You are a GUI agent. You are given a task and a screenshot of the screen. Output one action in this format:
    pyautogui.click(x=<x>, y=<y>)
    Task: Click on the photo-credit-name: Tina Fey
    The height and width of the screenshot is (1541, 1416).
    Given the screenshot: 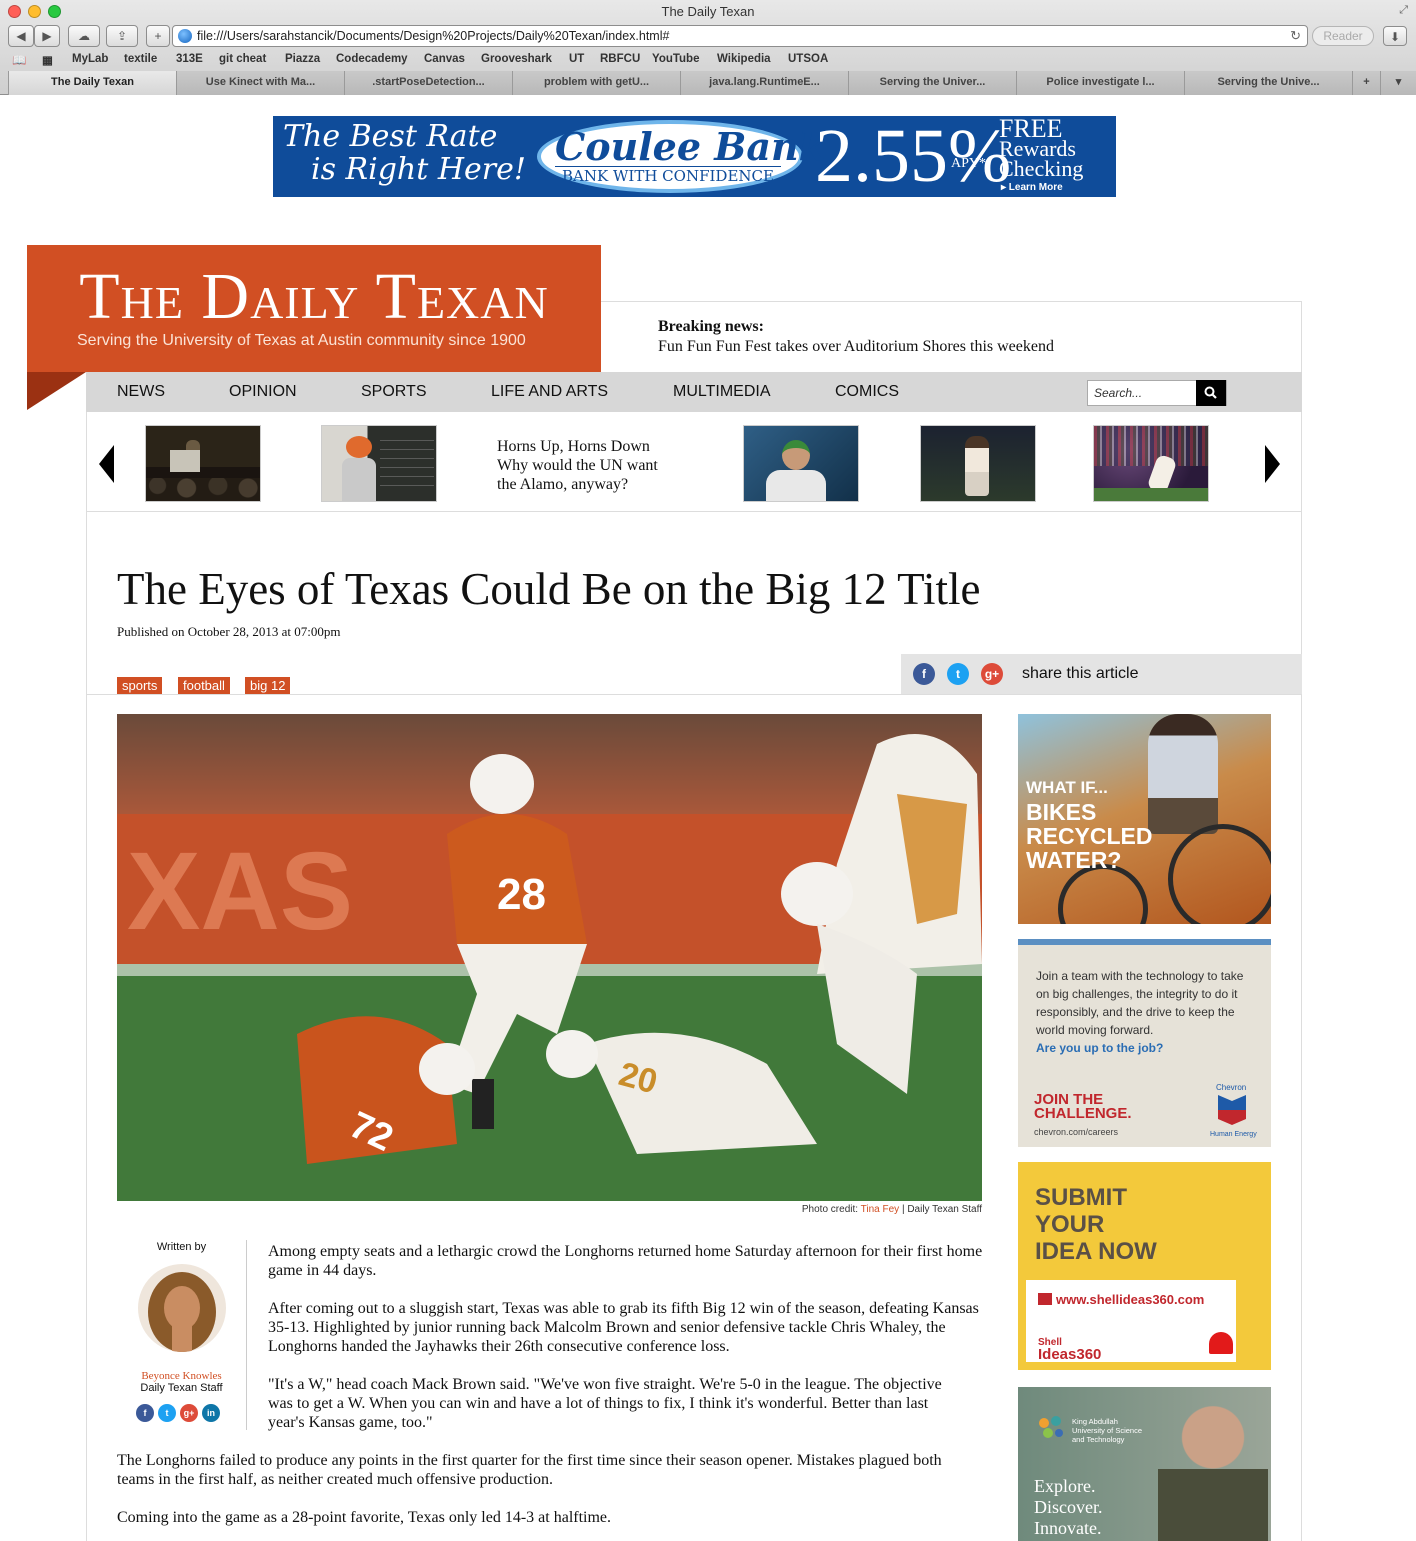 What is the action you would take?
    pyautogui.click(x=880, y=1209)
    